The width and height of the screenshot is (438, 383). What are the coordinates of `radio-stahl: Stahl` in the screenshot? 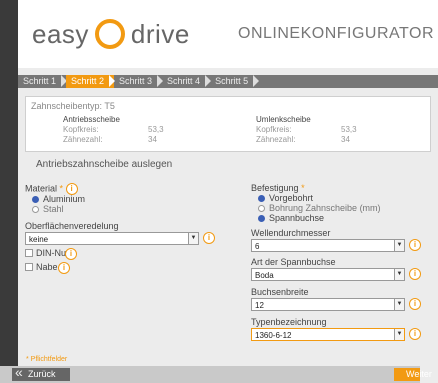 It's located at (48, 209).